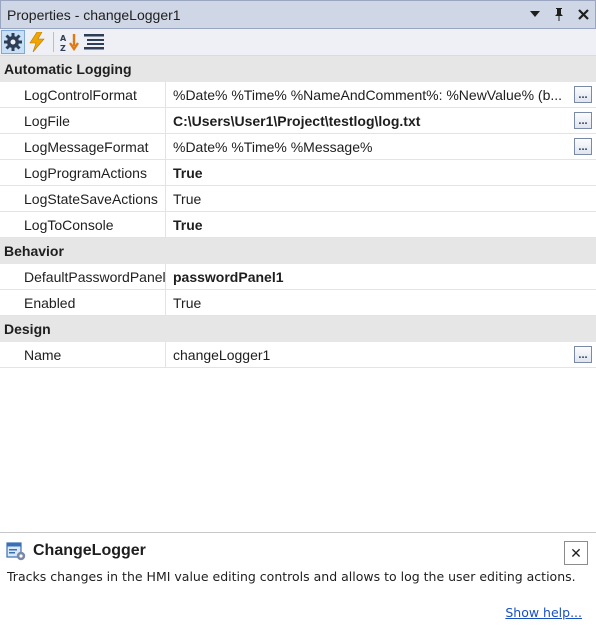  I want to click on pin-button, so click(559, 15).